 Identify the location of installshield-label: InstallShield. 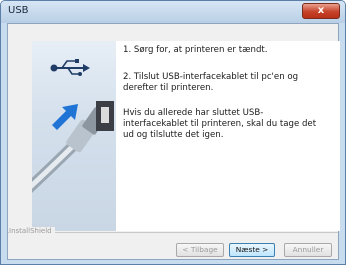
(32, 231).